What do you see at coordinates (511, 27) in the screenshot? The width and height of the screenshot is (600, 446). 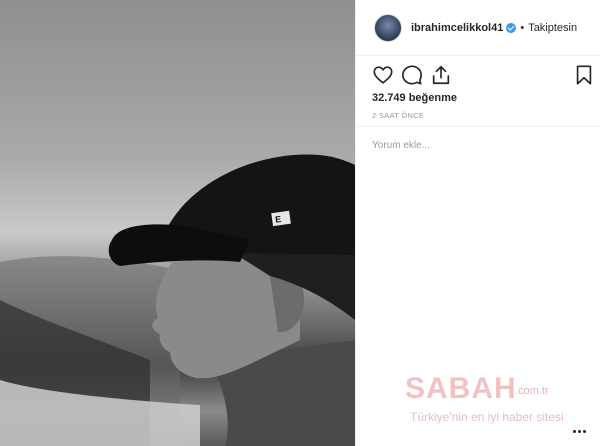 I see `verified-badge-icon` at bounding box center [511, 27].